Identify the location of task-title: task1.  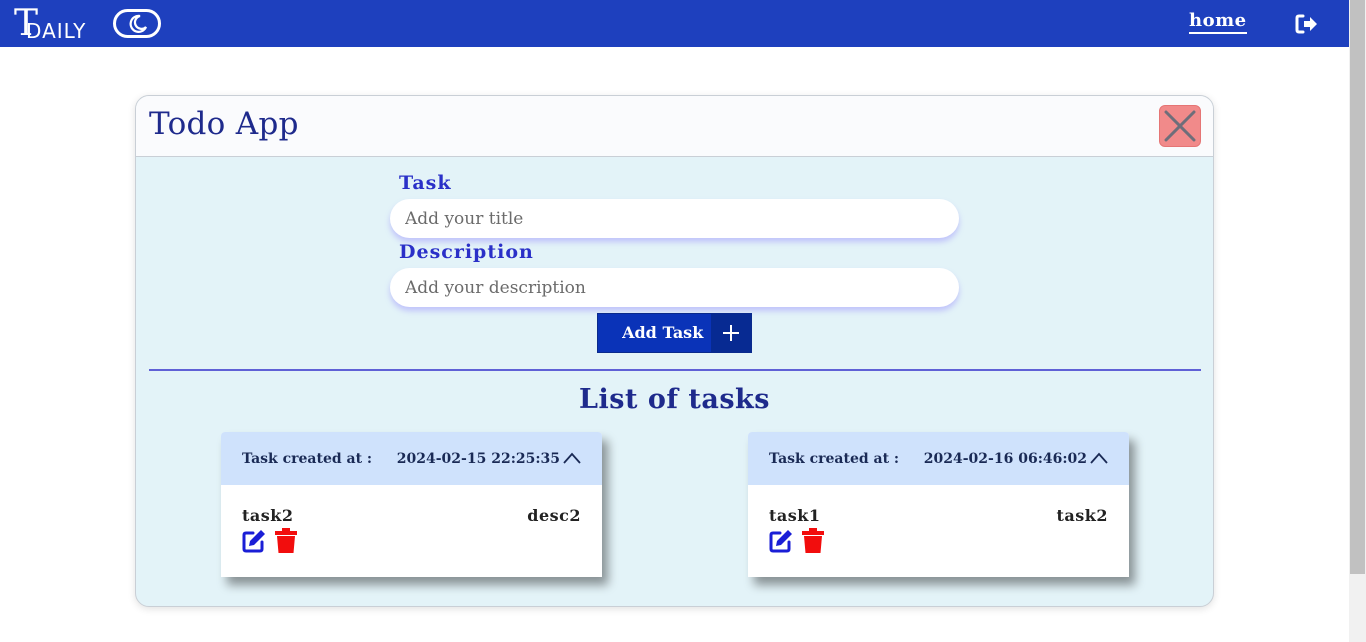
(795, 515).